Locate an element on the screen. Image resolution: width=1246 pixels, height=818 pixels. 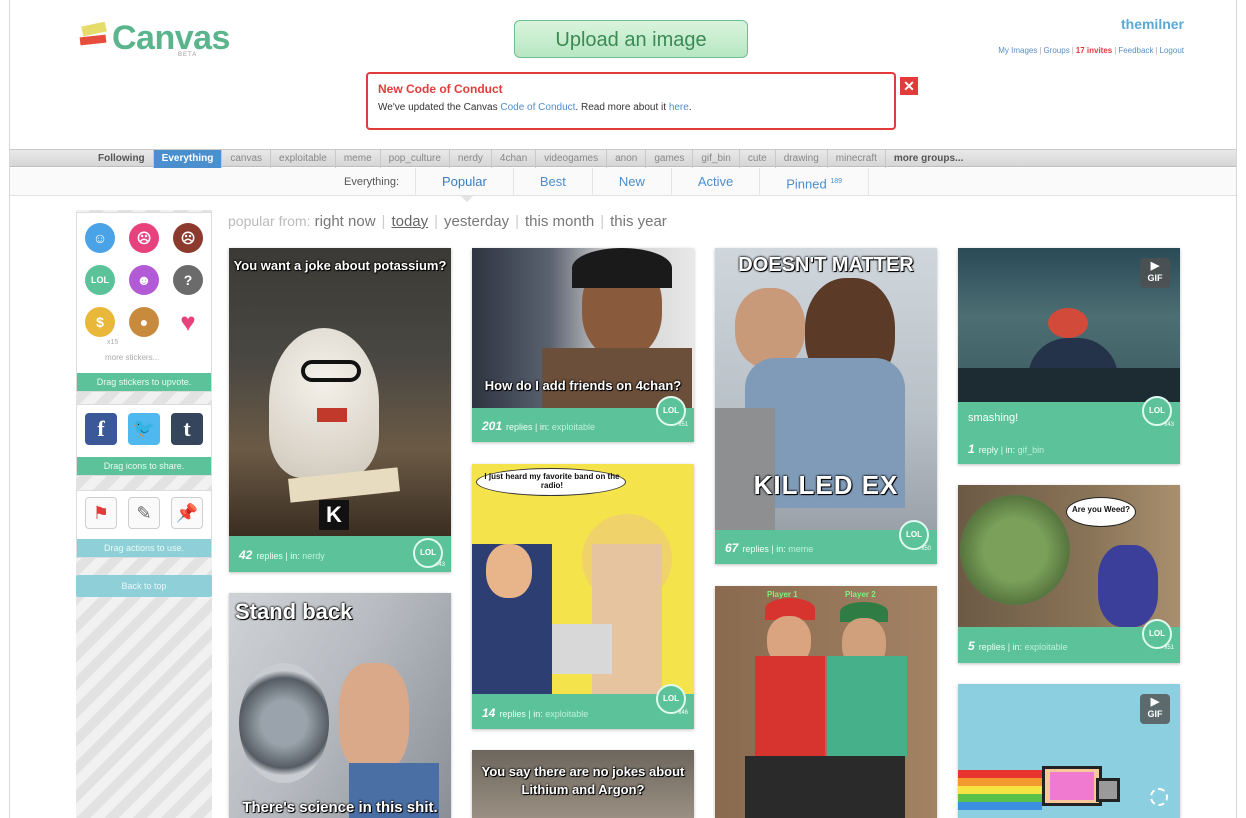
post-caption: Are you Weed? is located at coordinates (1101, 509).